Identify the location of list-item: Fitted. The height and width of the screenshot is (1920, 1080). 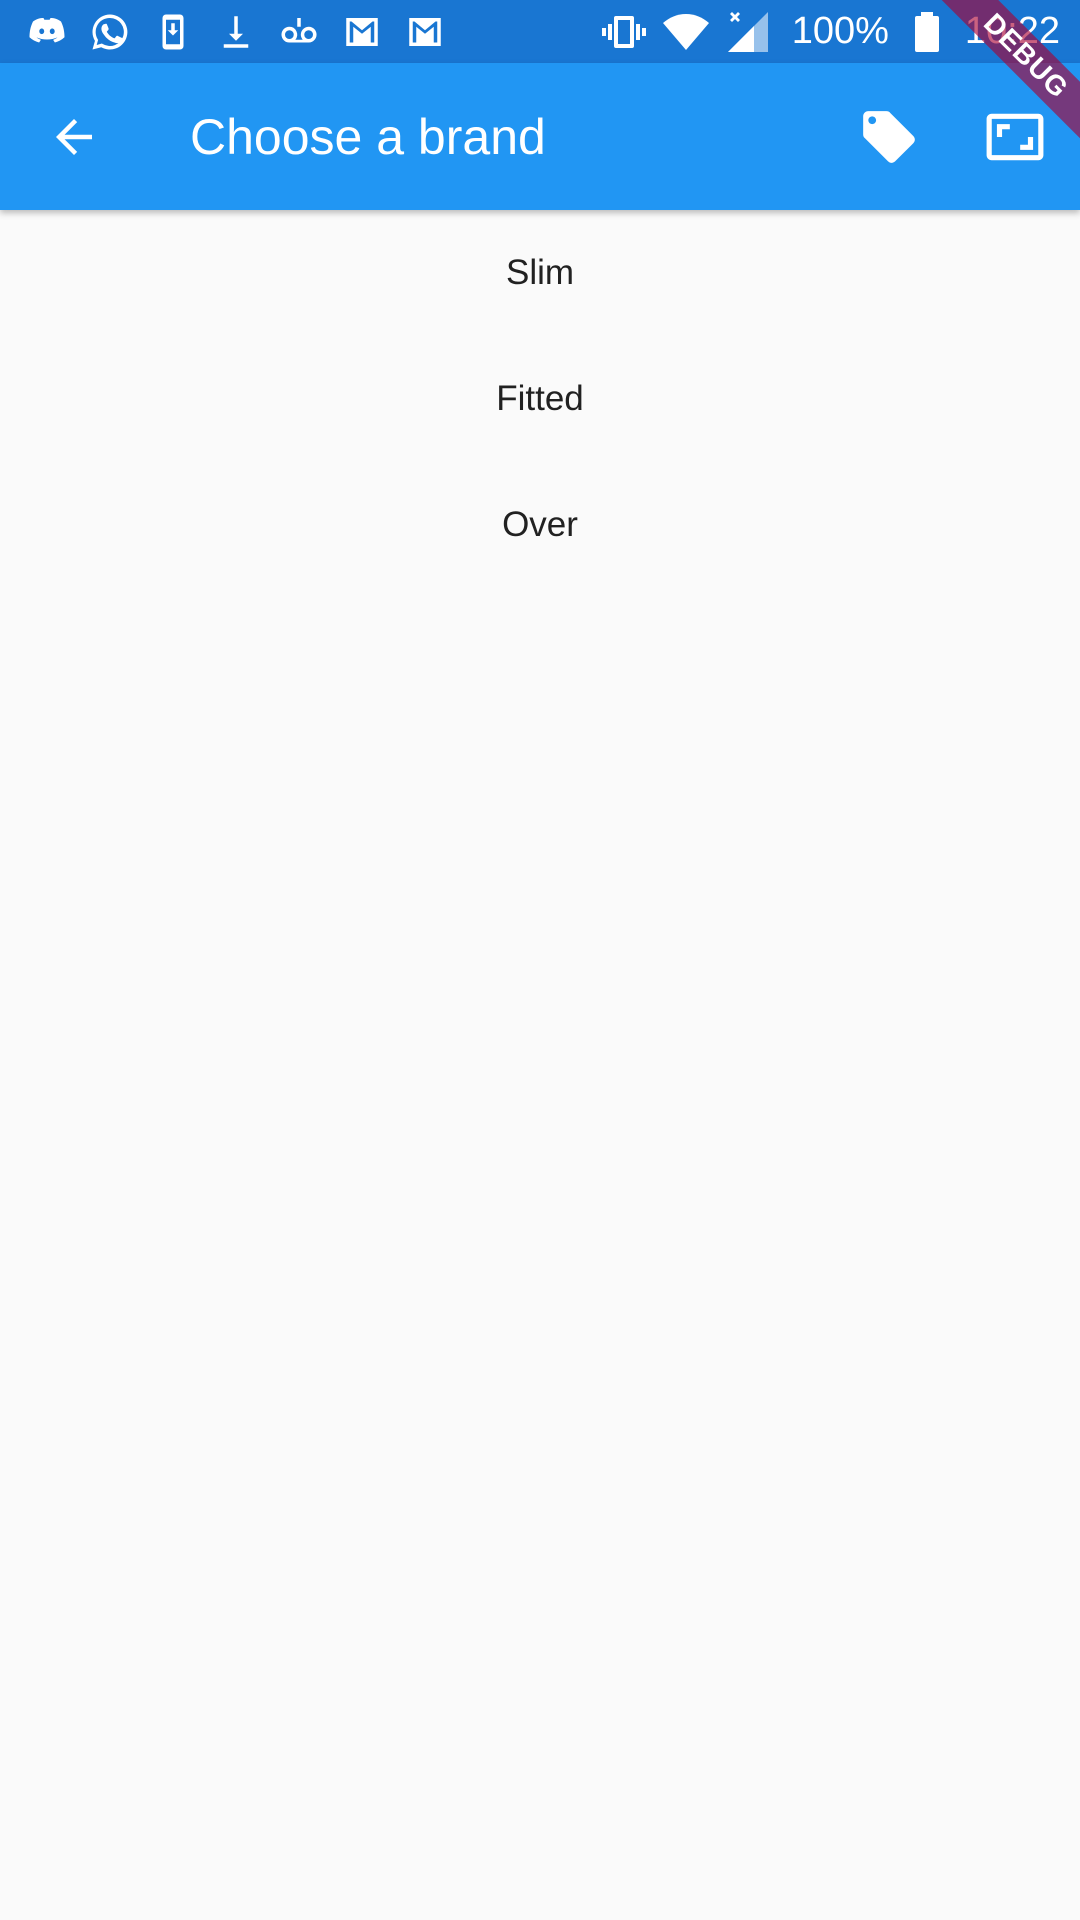
(540, 399).